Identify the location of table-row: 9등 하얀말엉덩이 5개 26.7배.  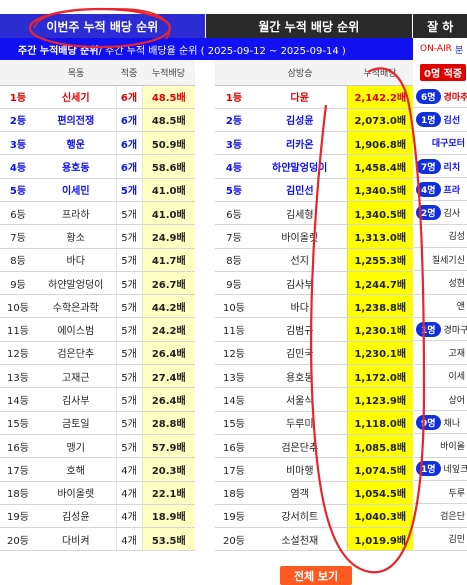
(97, 283).